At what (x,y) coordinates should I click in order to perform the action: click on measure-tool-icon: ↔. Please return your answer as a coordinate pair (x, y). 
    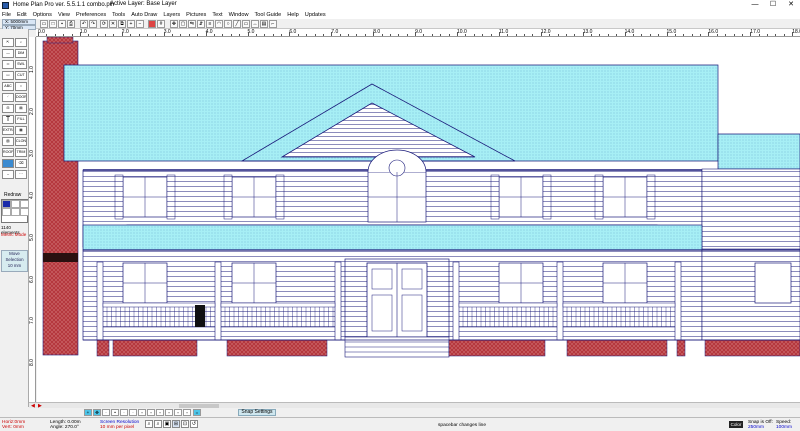
    Looking at the image, I should click on (8, 174).